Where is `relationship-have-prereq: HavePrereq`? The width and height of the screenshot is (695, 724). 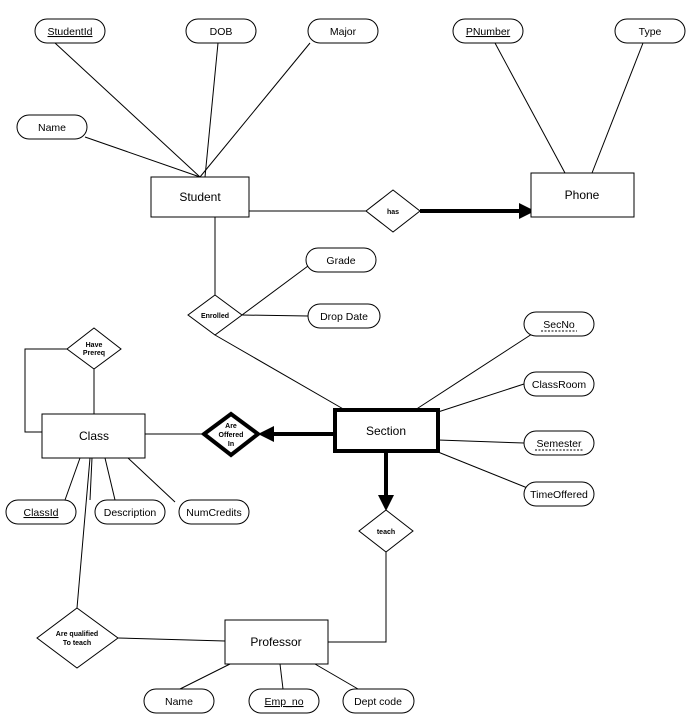
relationship-have-prereq: HavePrereq is located at coordinates (94, 348).